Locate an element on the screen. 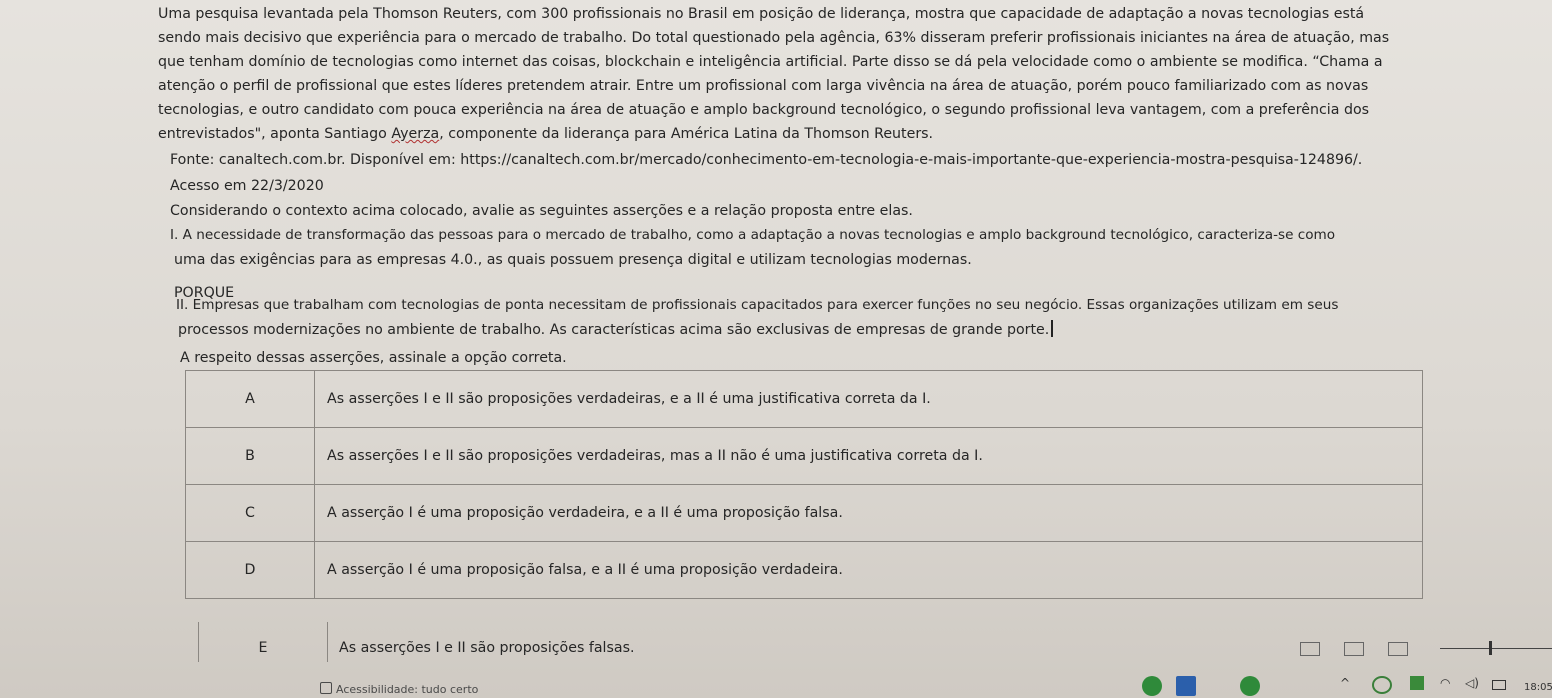 The height and width of the screenshot is (698, 1552). app-tray-icon is located at coordinates (1417, 683).